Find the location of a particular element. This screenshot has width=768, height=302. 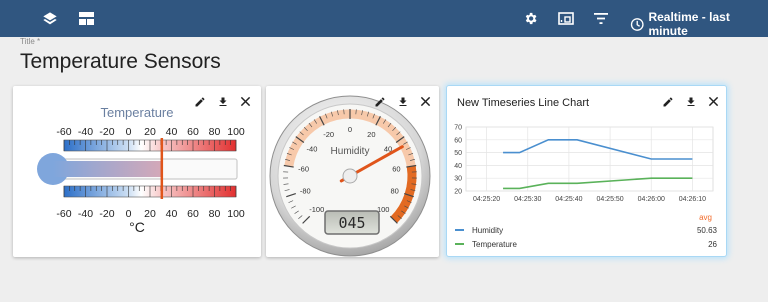

realtime-selector: Realtime - last minute is located at coordinates (699, 24).